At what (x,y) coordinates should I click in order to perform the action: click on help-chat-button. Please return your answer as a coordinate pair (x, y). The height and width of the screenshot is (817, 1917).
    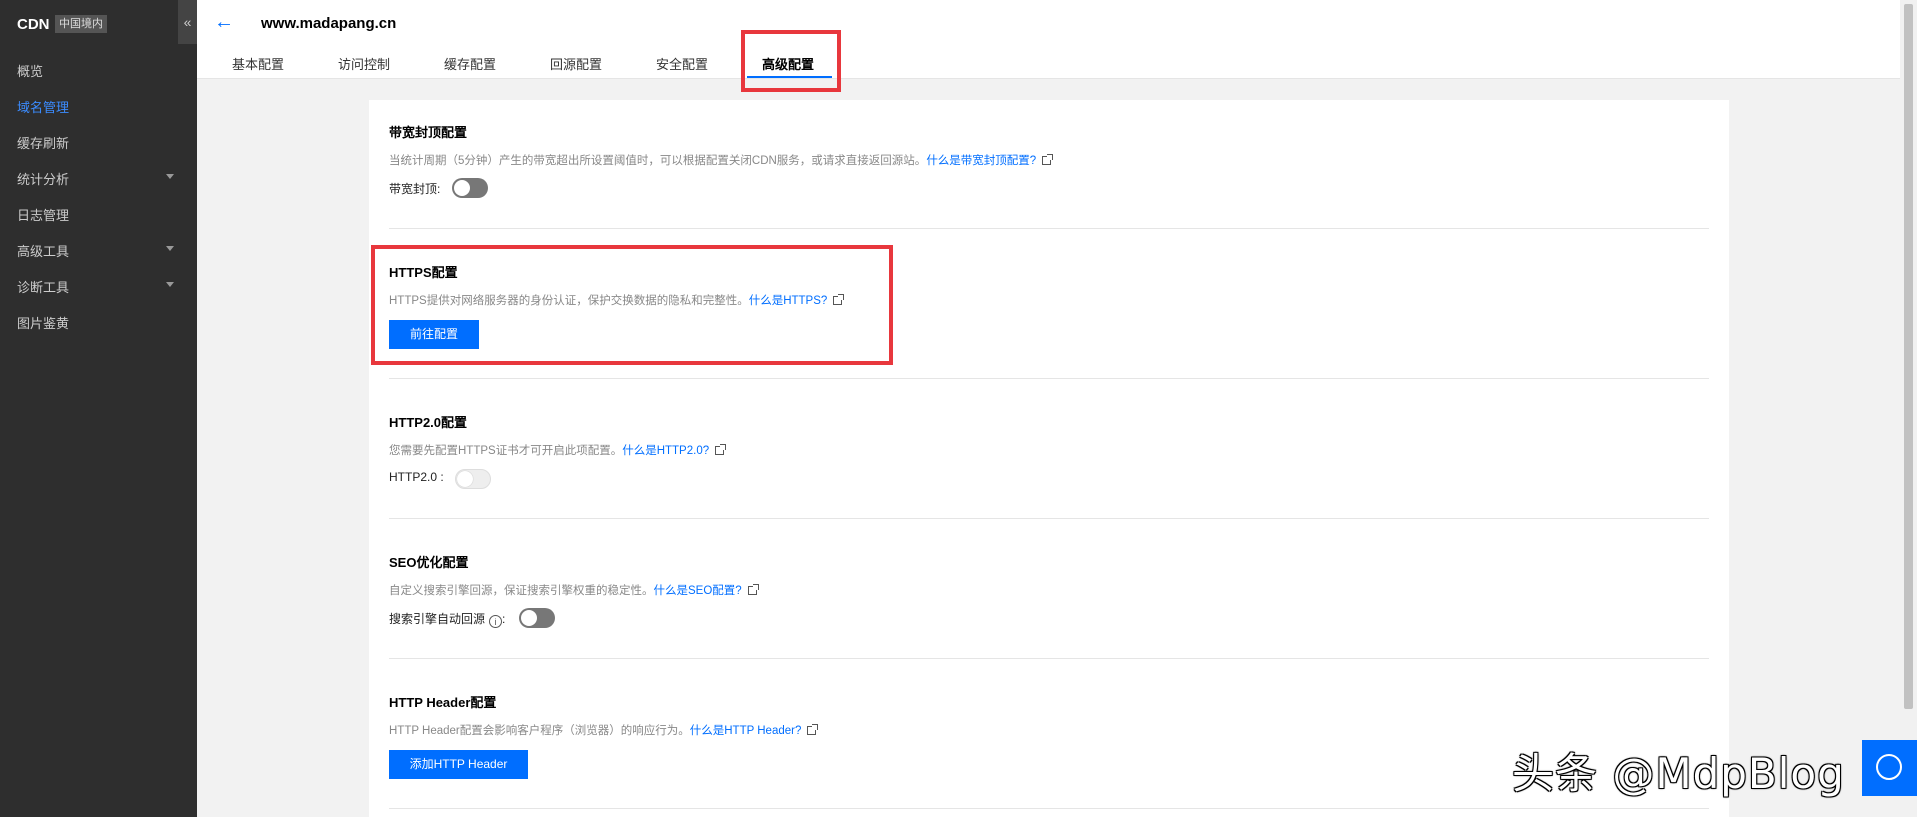
    Looking at the image, I should click on (1889, 768).